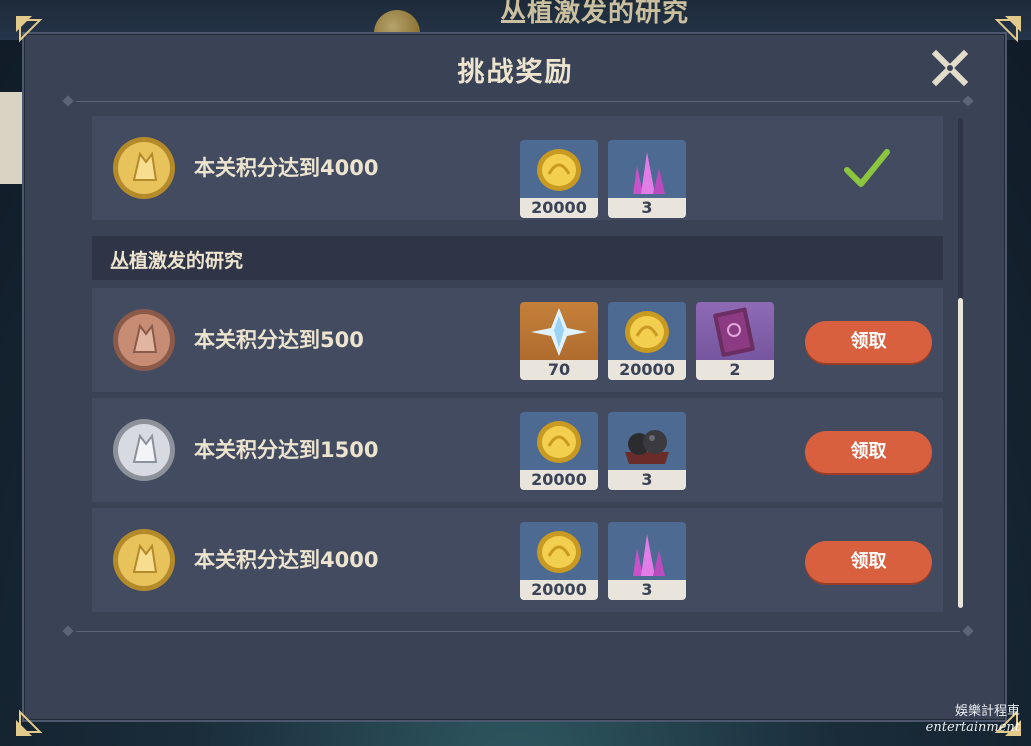 Image resolution: width=1031 pixels, height=746 pixels. What do you see at coordinates (517, 340) in the screenshot?
I see `reward-row: 本关积分达到500 70 20000 2 领取` at bounding box center [517, 340].